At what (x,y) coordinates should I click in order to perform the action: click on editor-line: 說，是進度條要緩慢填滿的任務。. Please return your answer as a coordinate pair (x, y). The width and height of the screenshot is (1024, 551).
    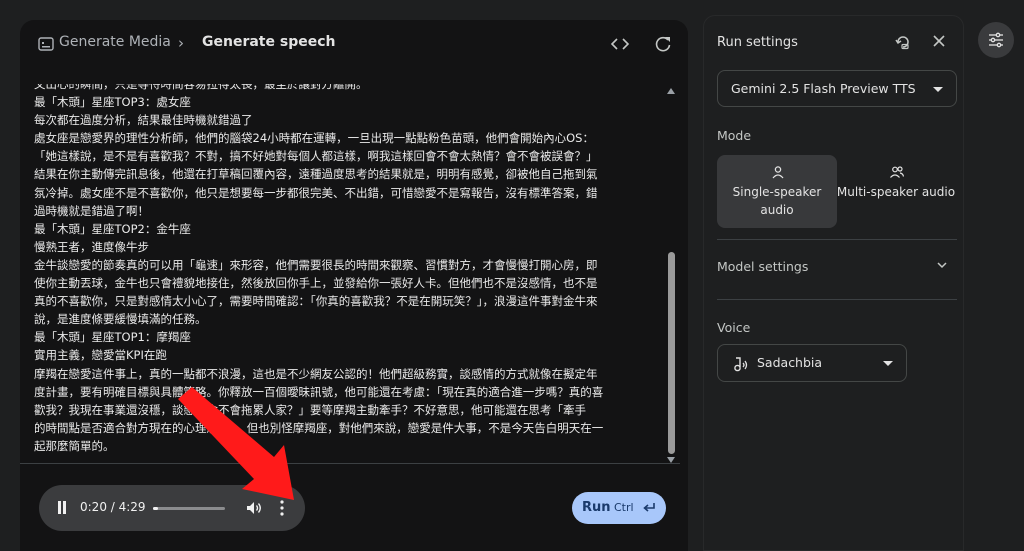
    Looking at the image, I should click on (120, 319).